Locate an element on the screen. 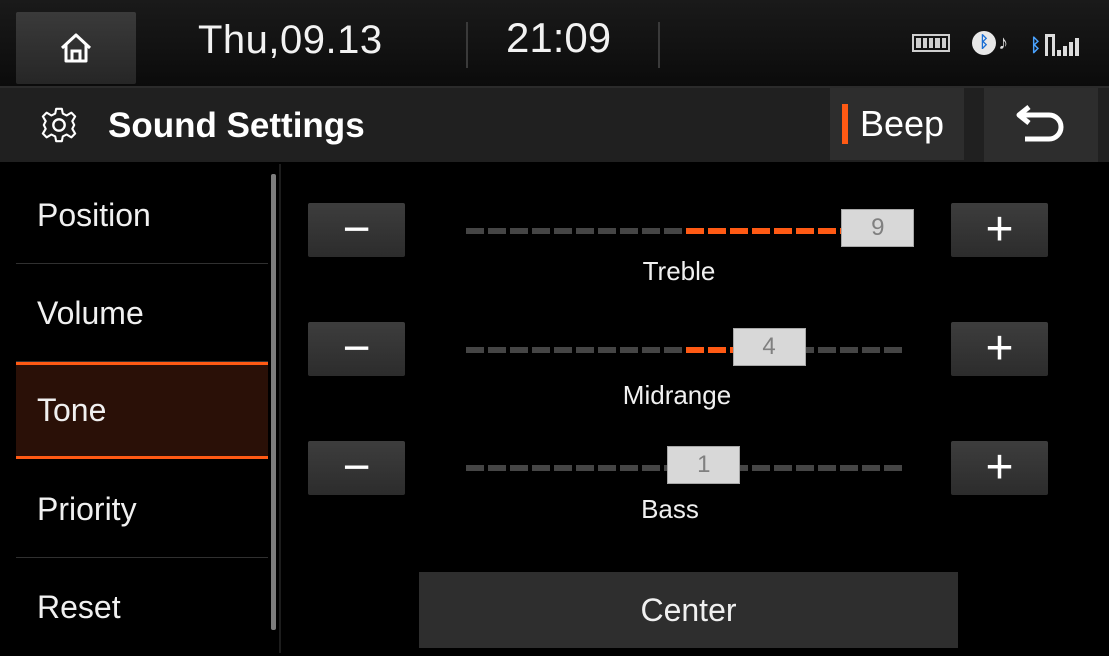  menu-item-tone: Tone is located at coordinates (142, 410).